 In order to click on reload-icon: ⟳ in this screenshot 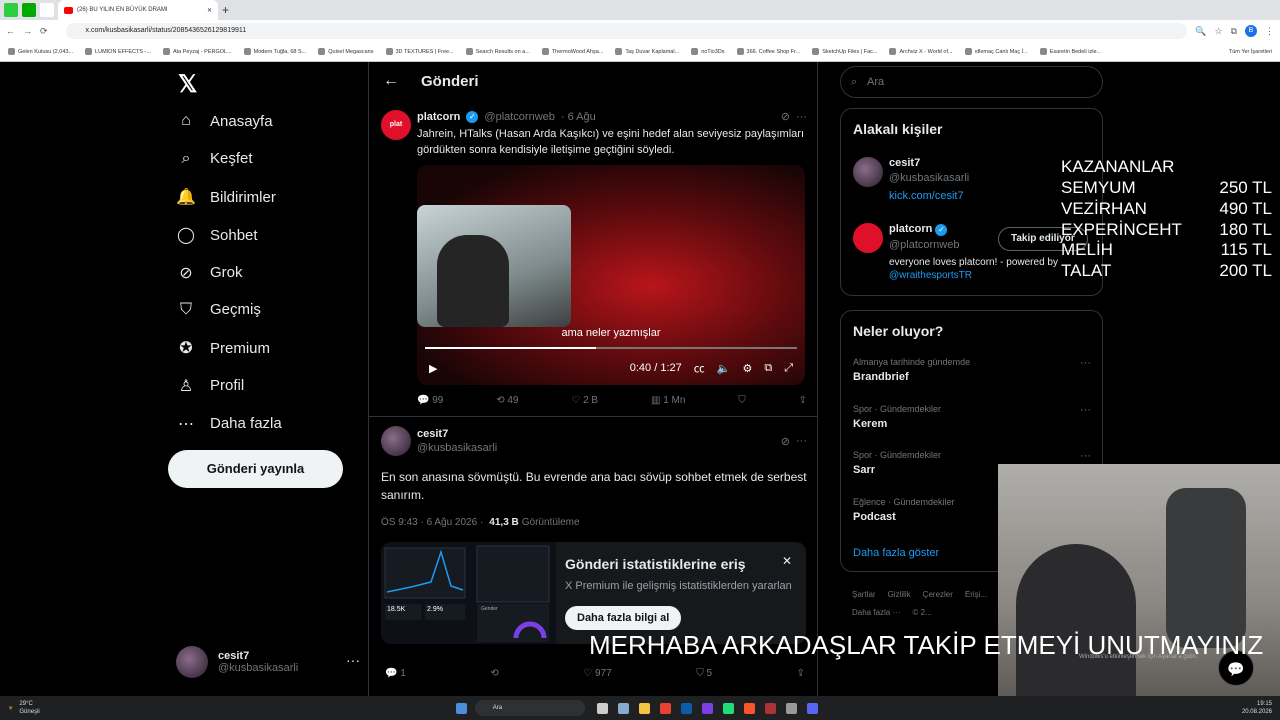, I will do `click(44, 31)`.